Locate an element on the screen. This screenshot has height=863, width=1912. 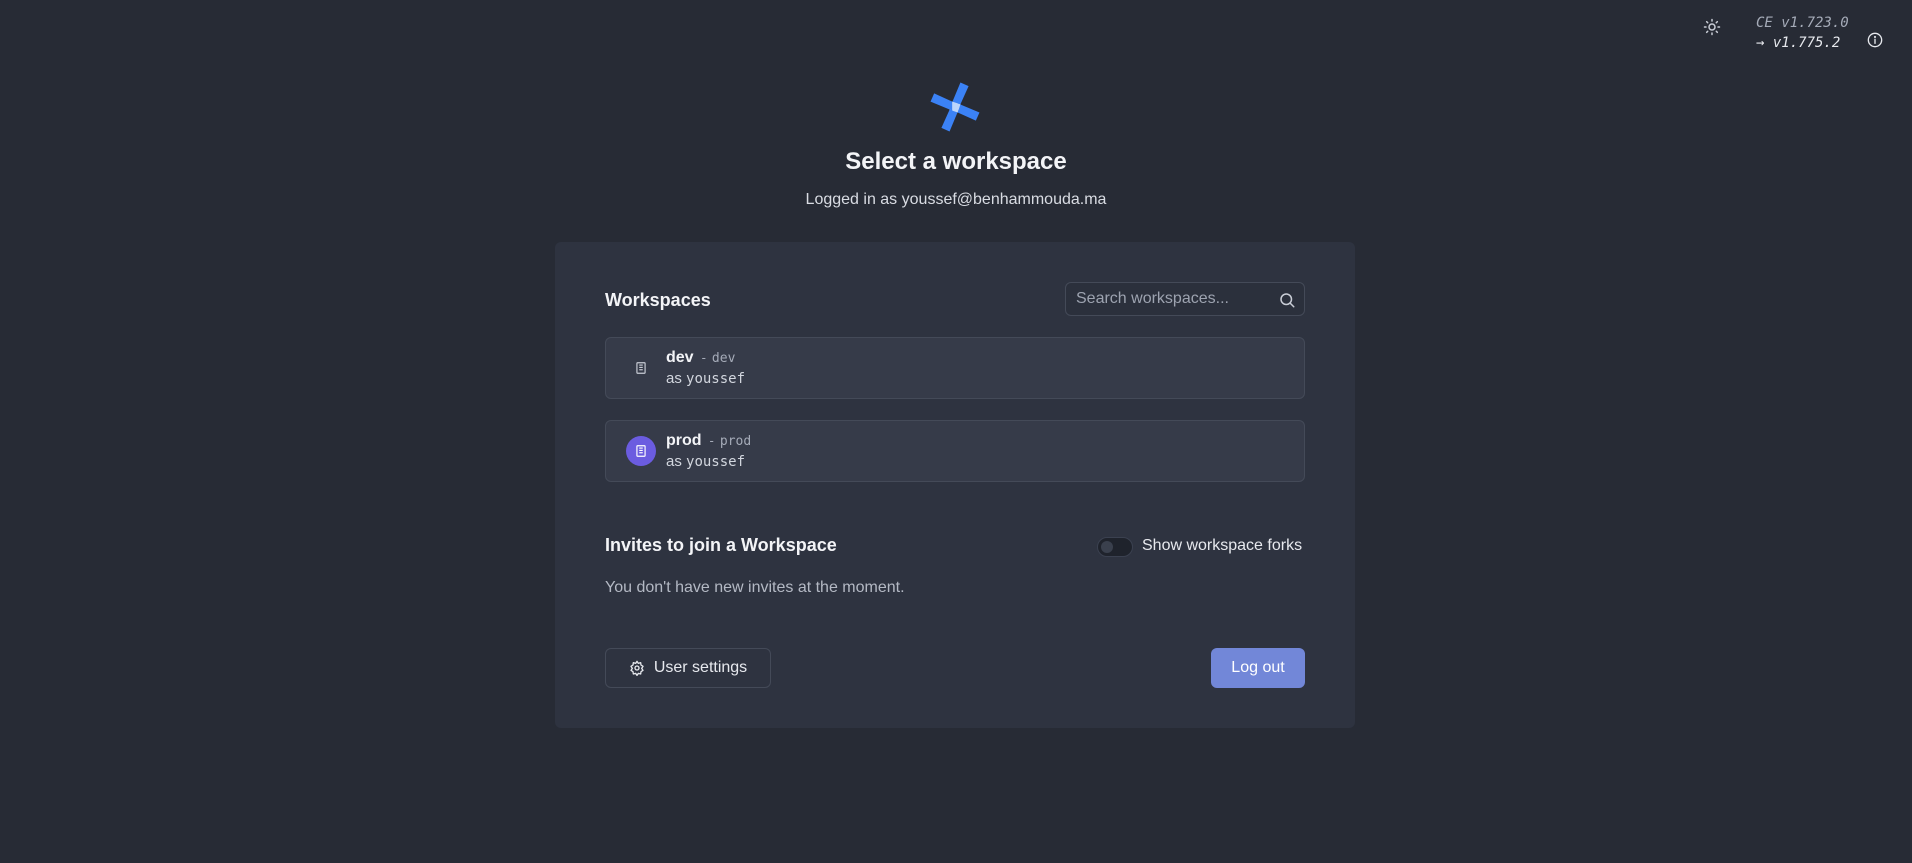
version-info-button is located at coordinates (1875, 40).